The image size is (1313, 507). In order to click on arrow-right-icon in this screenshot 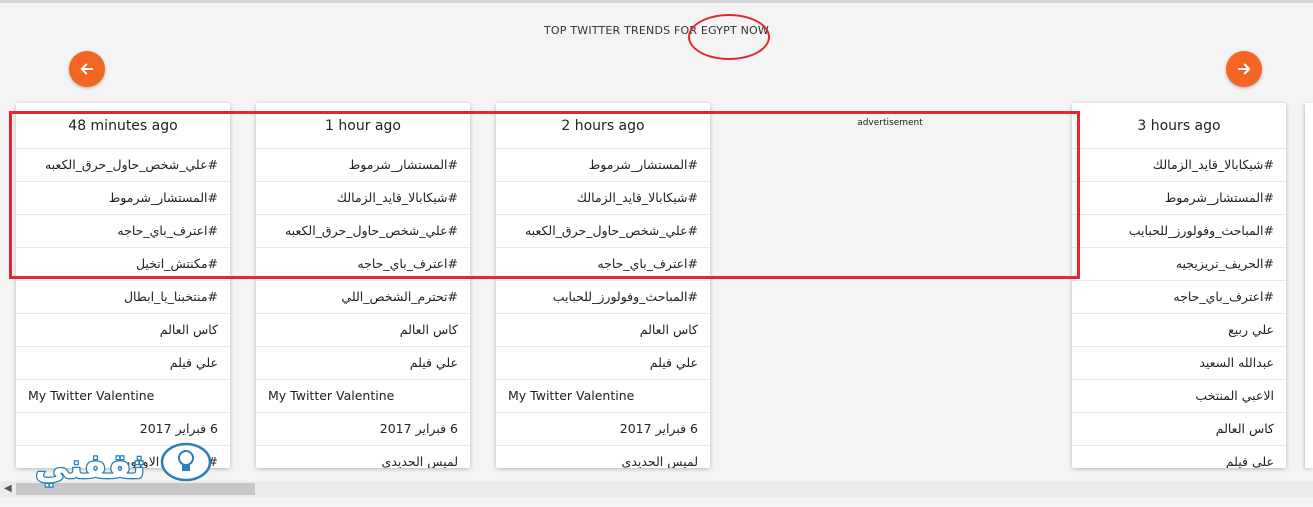, I will do `click(1244, 69)`.